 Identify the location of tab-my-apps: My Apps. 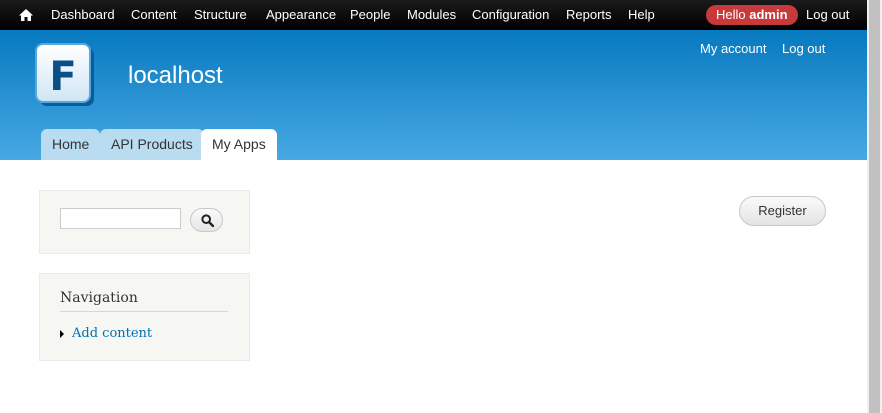
(239, 144).